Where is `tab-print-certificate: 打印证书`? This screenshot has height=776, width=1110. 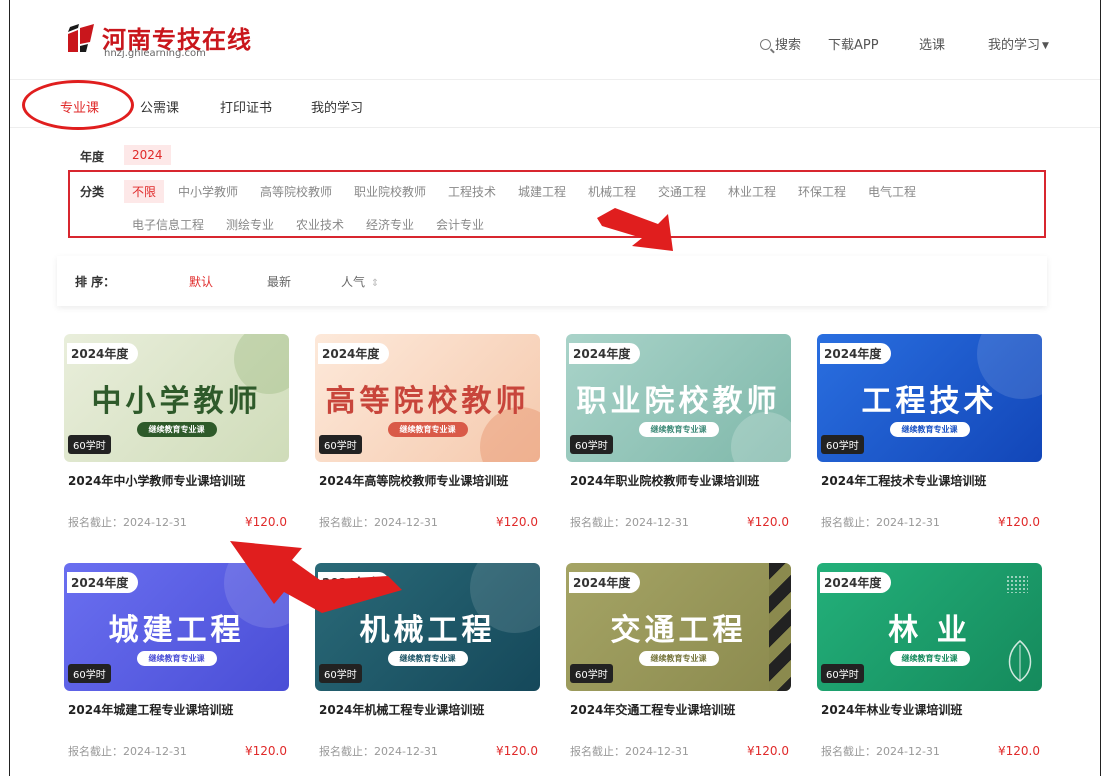
tab-print-certificate: 打印证书 is located at coordinates (246, 106).